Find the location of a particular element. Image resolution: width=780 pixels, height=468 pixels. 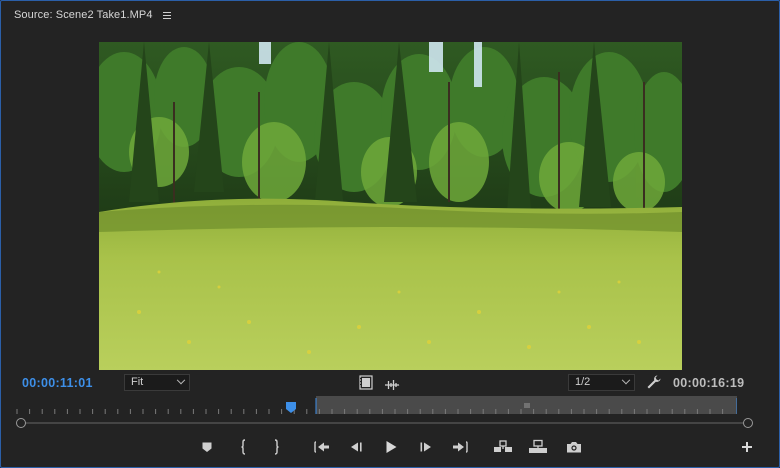

zoom-scroll-bar is located at coordinates (384, 423).